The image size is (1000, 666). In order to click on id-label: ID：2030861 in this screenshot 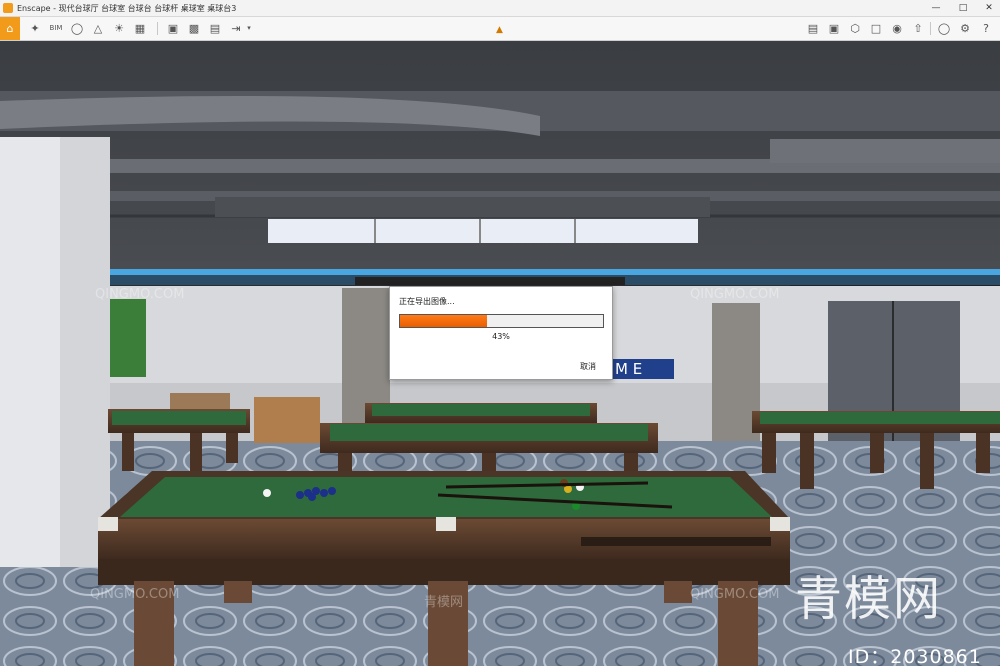, I will do `click(915, 656)`.